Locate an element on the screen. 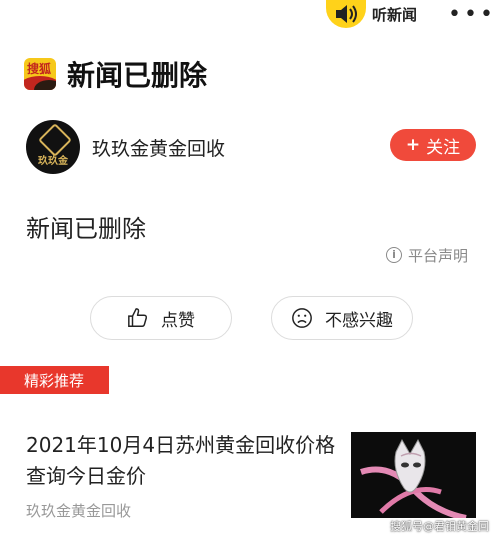  logo-text: 搜狐 is located at coordinates (39, 69).